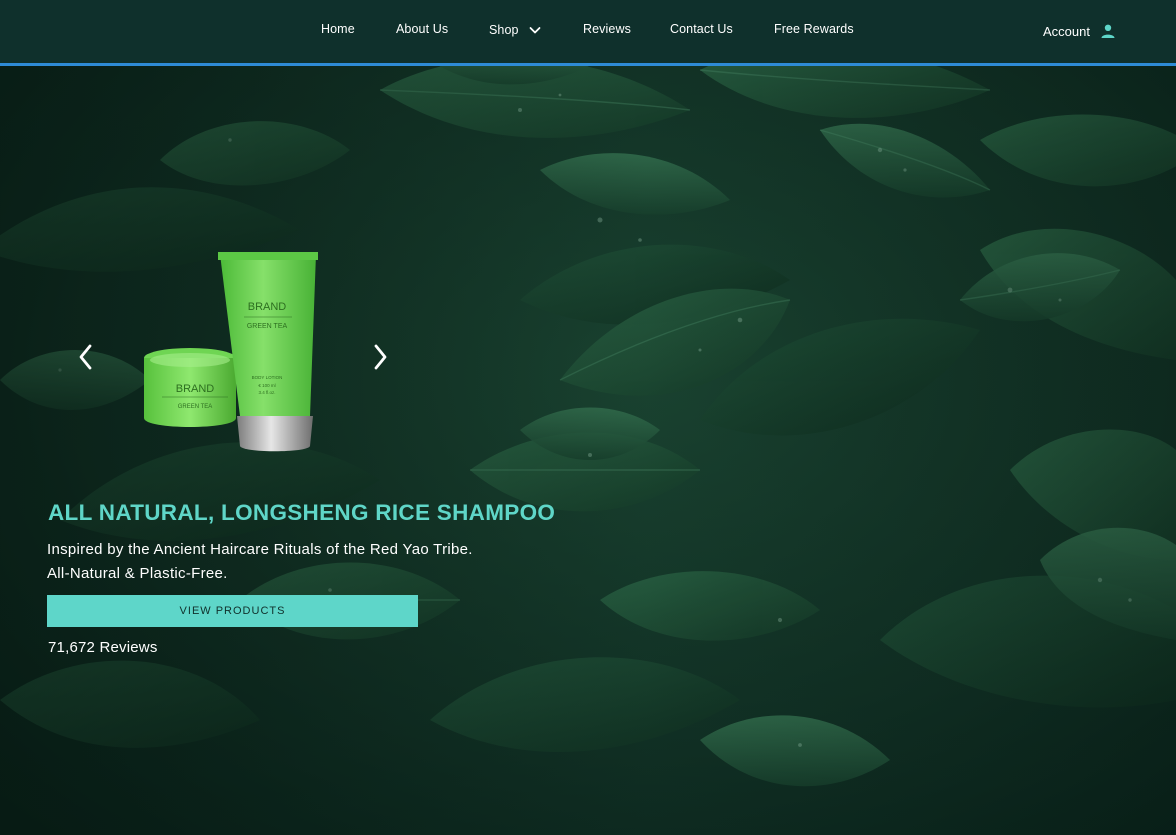 The image size is (1176, 835). What do you see at coordinates (422, 29) in the screenshot?
I see `nav-link-about-us: About Us` at bounding box center [422, 29].